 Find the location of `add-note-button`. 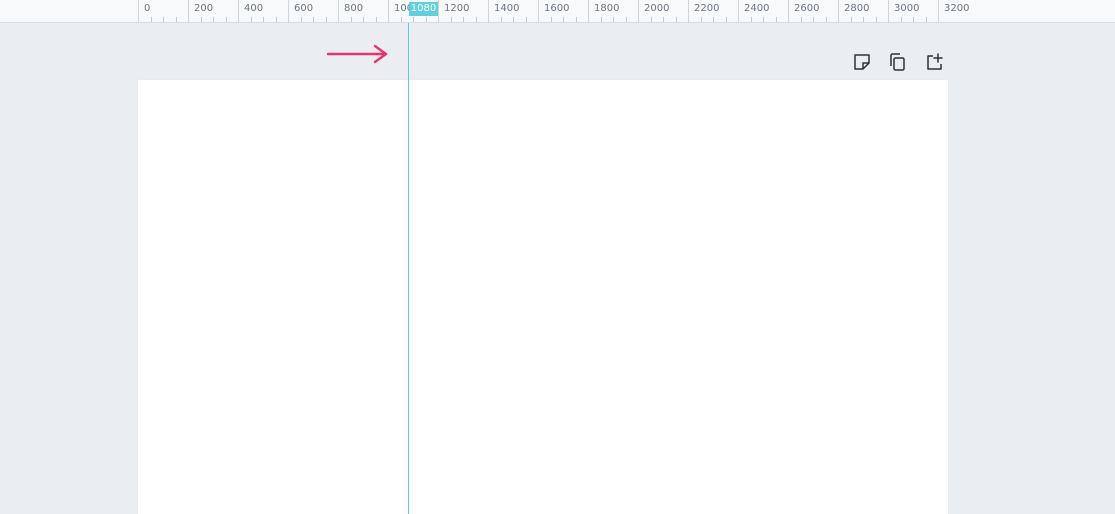

add-note-button is located at coordinates (862, 62).